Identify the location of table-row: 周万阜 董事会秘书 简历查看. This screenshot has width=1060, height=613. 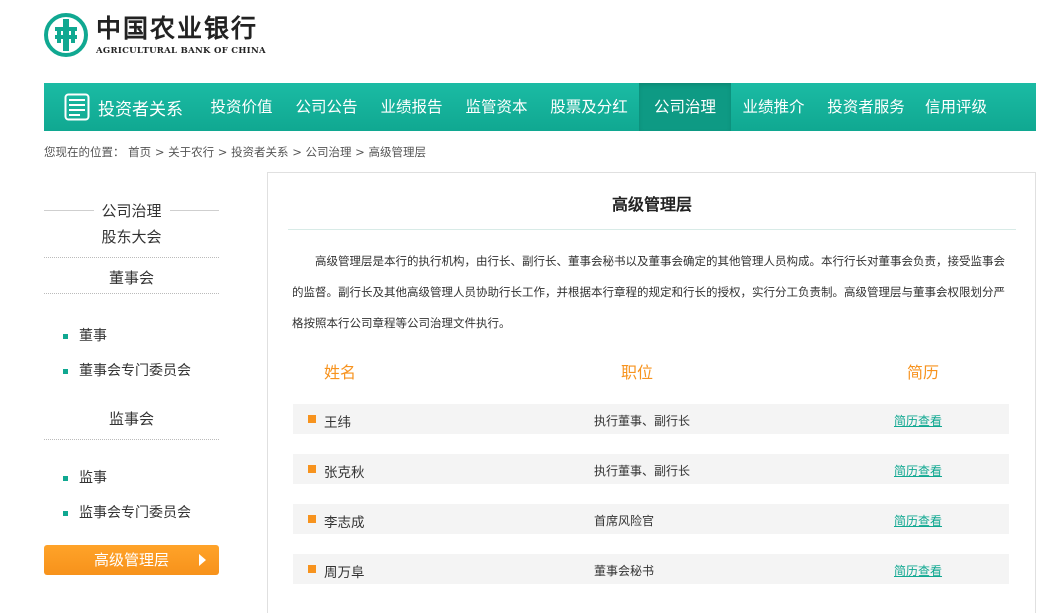
(651, 569).